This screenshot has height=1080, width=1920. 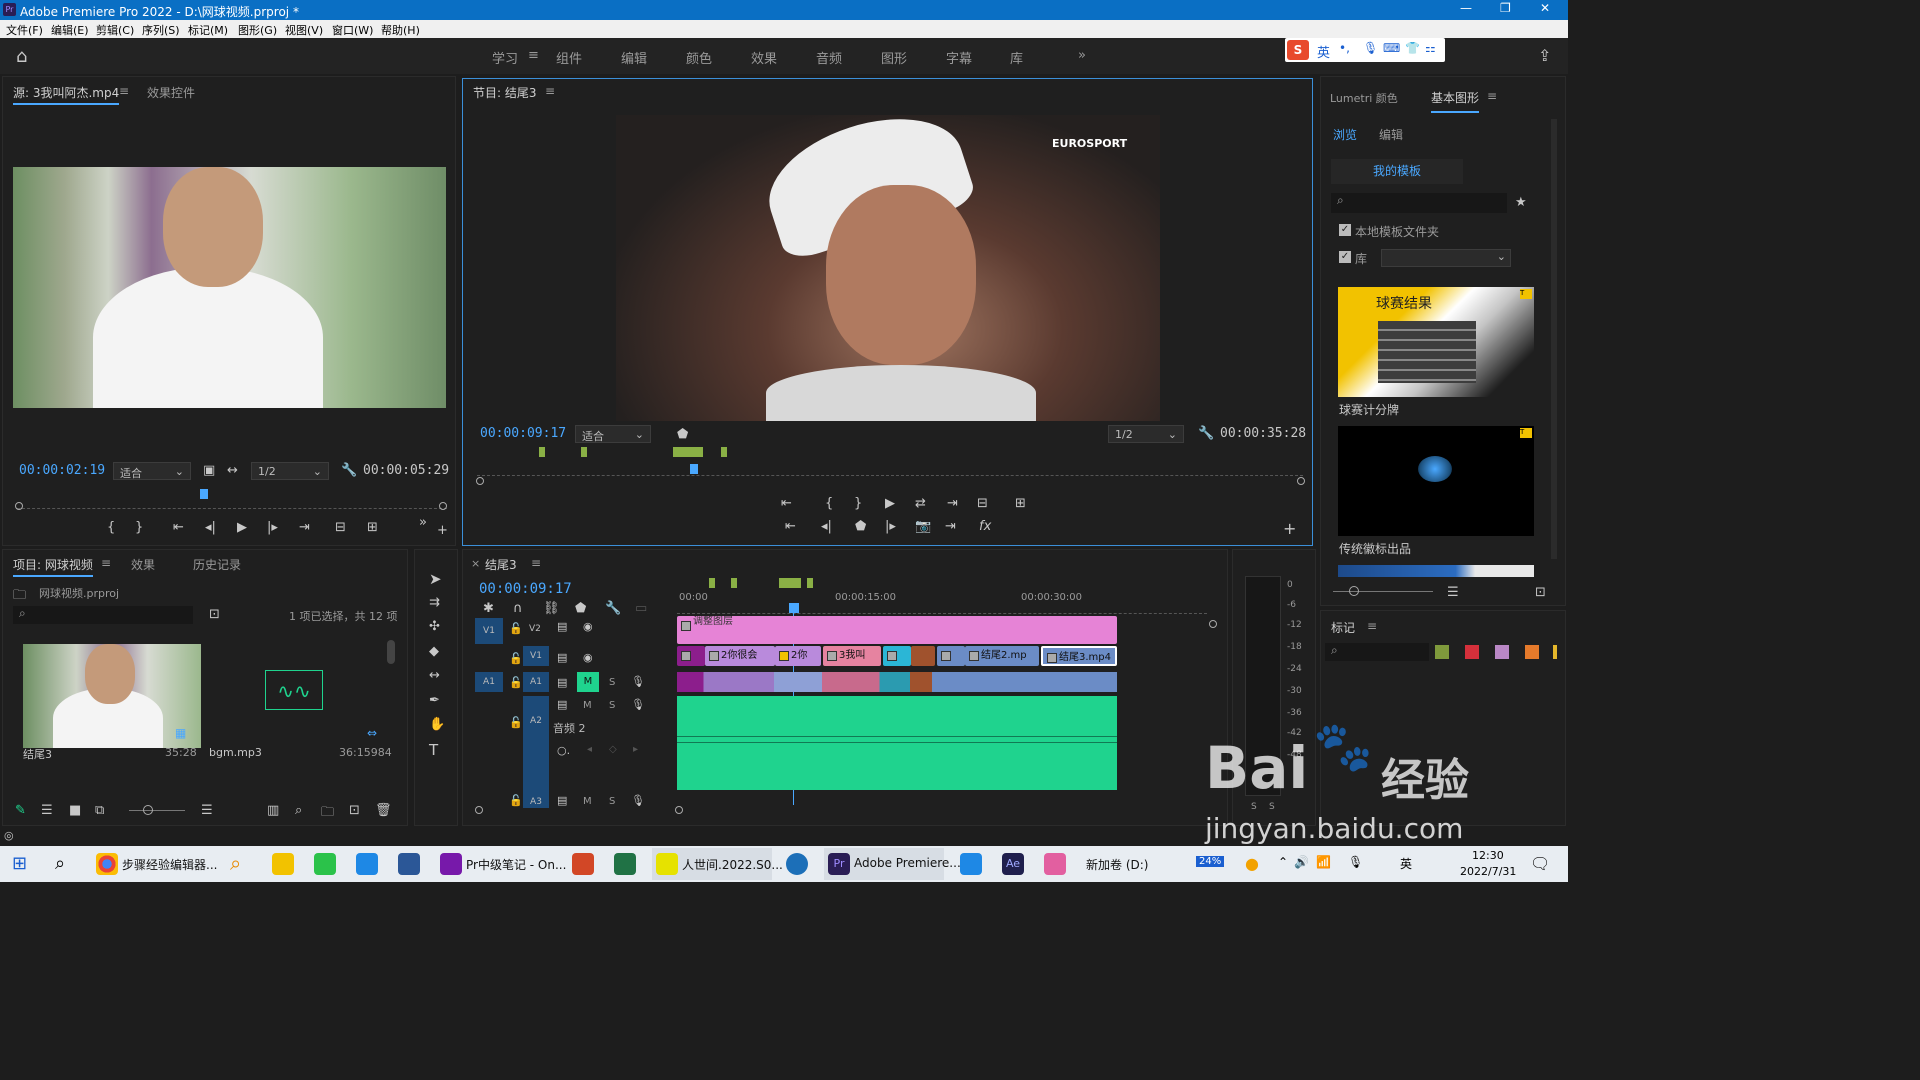 I want to click on project-item-name: 结尾3, so click(x=37, y=754).